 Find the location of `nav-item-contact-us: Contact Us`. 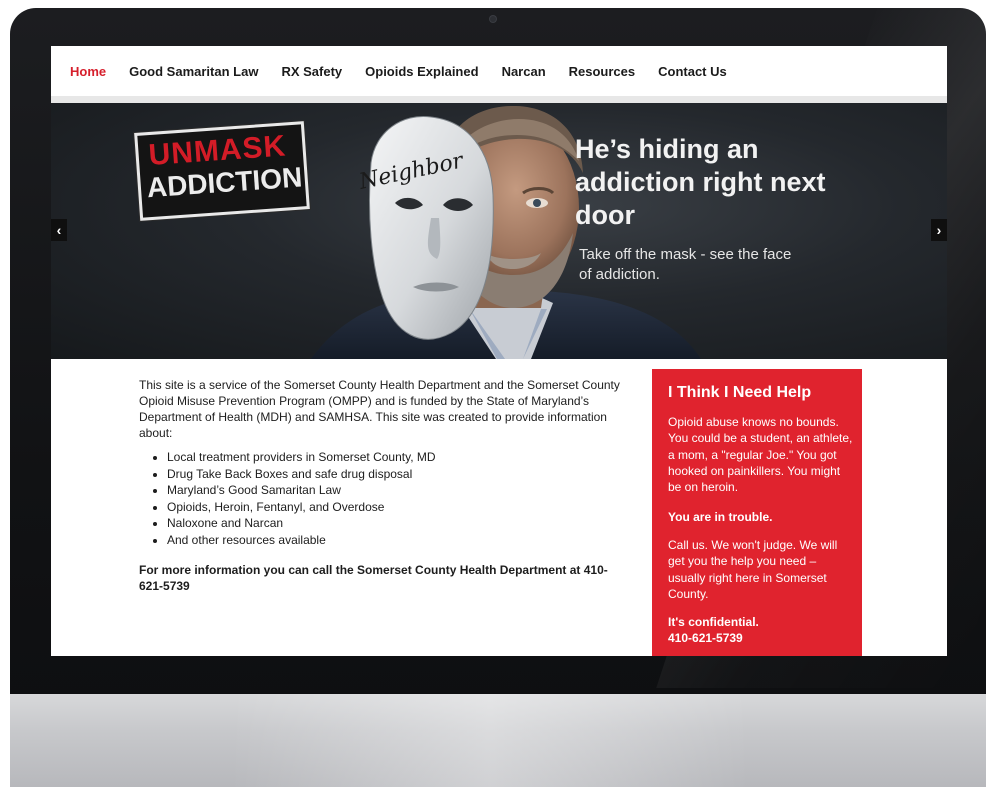

nav-item-contact-us: Contact Us is located at coordinates (692, 71).